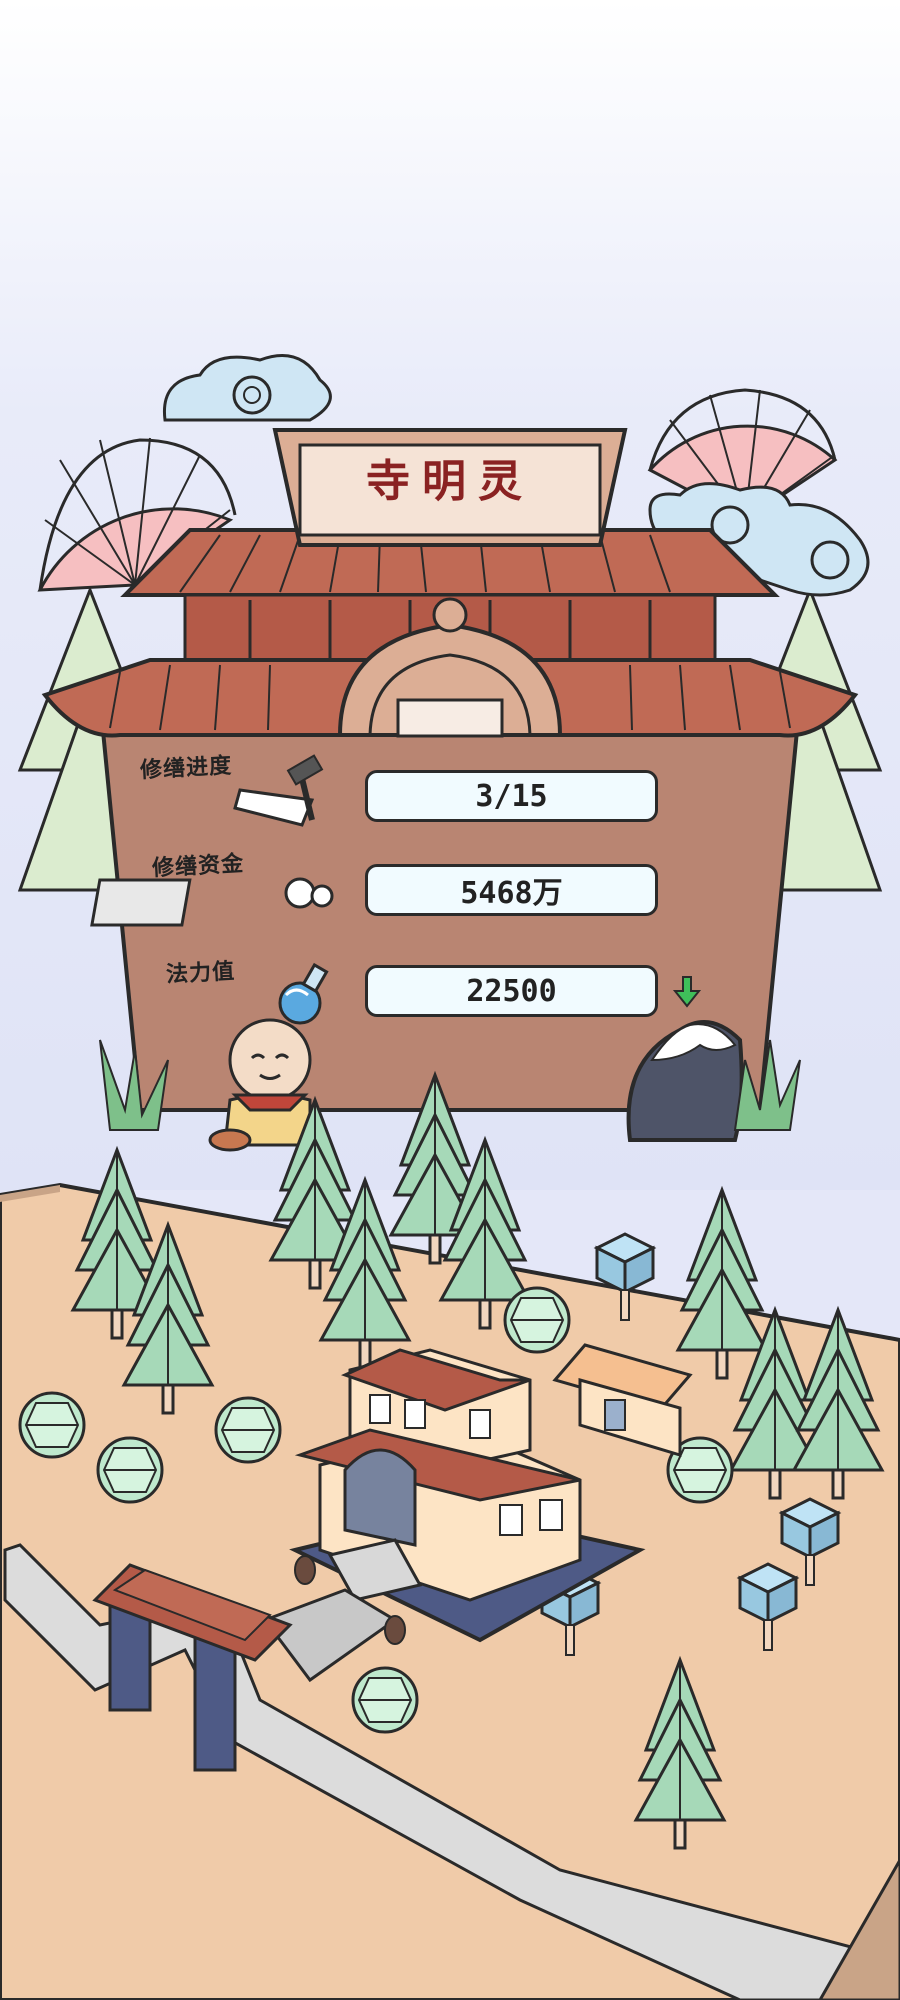  I want to click on pine-tree, so click(722, 1284).